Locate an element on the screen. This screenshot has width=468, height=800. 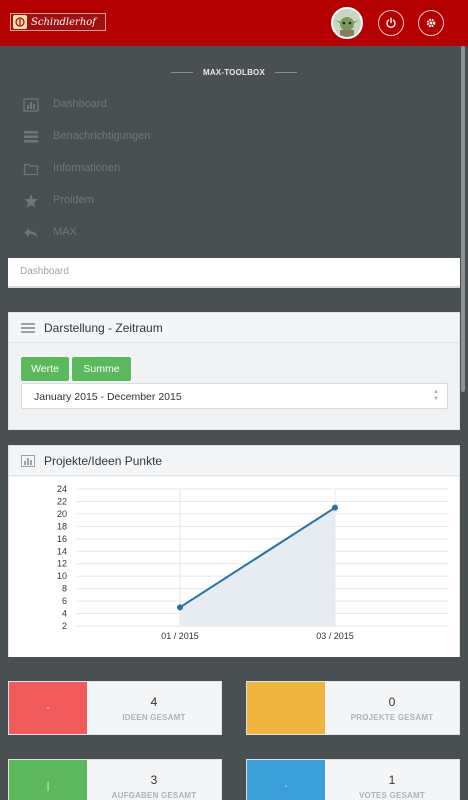
panel-header: Darstellung - Zeitraum is located at coordinates (234, 328).